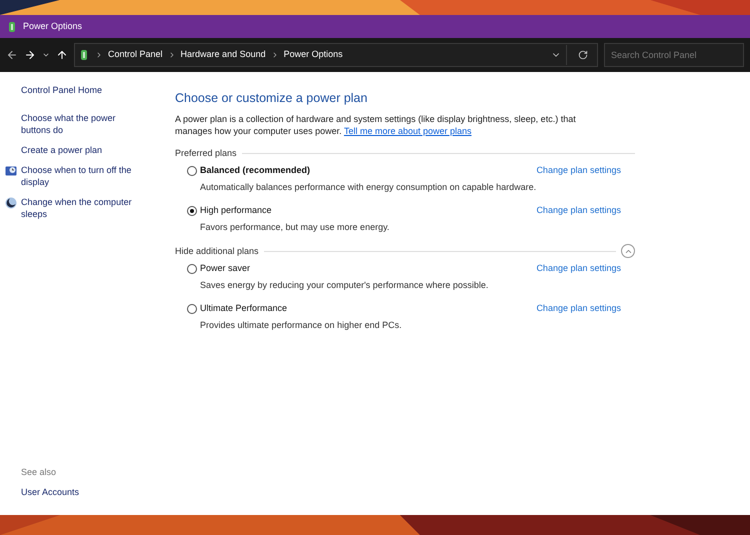 This screenshot has height=535, width=750. Describe the element at coordinates (39, 472) in the screenshot. I see `see-also-heading: See also` at that location.